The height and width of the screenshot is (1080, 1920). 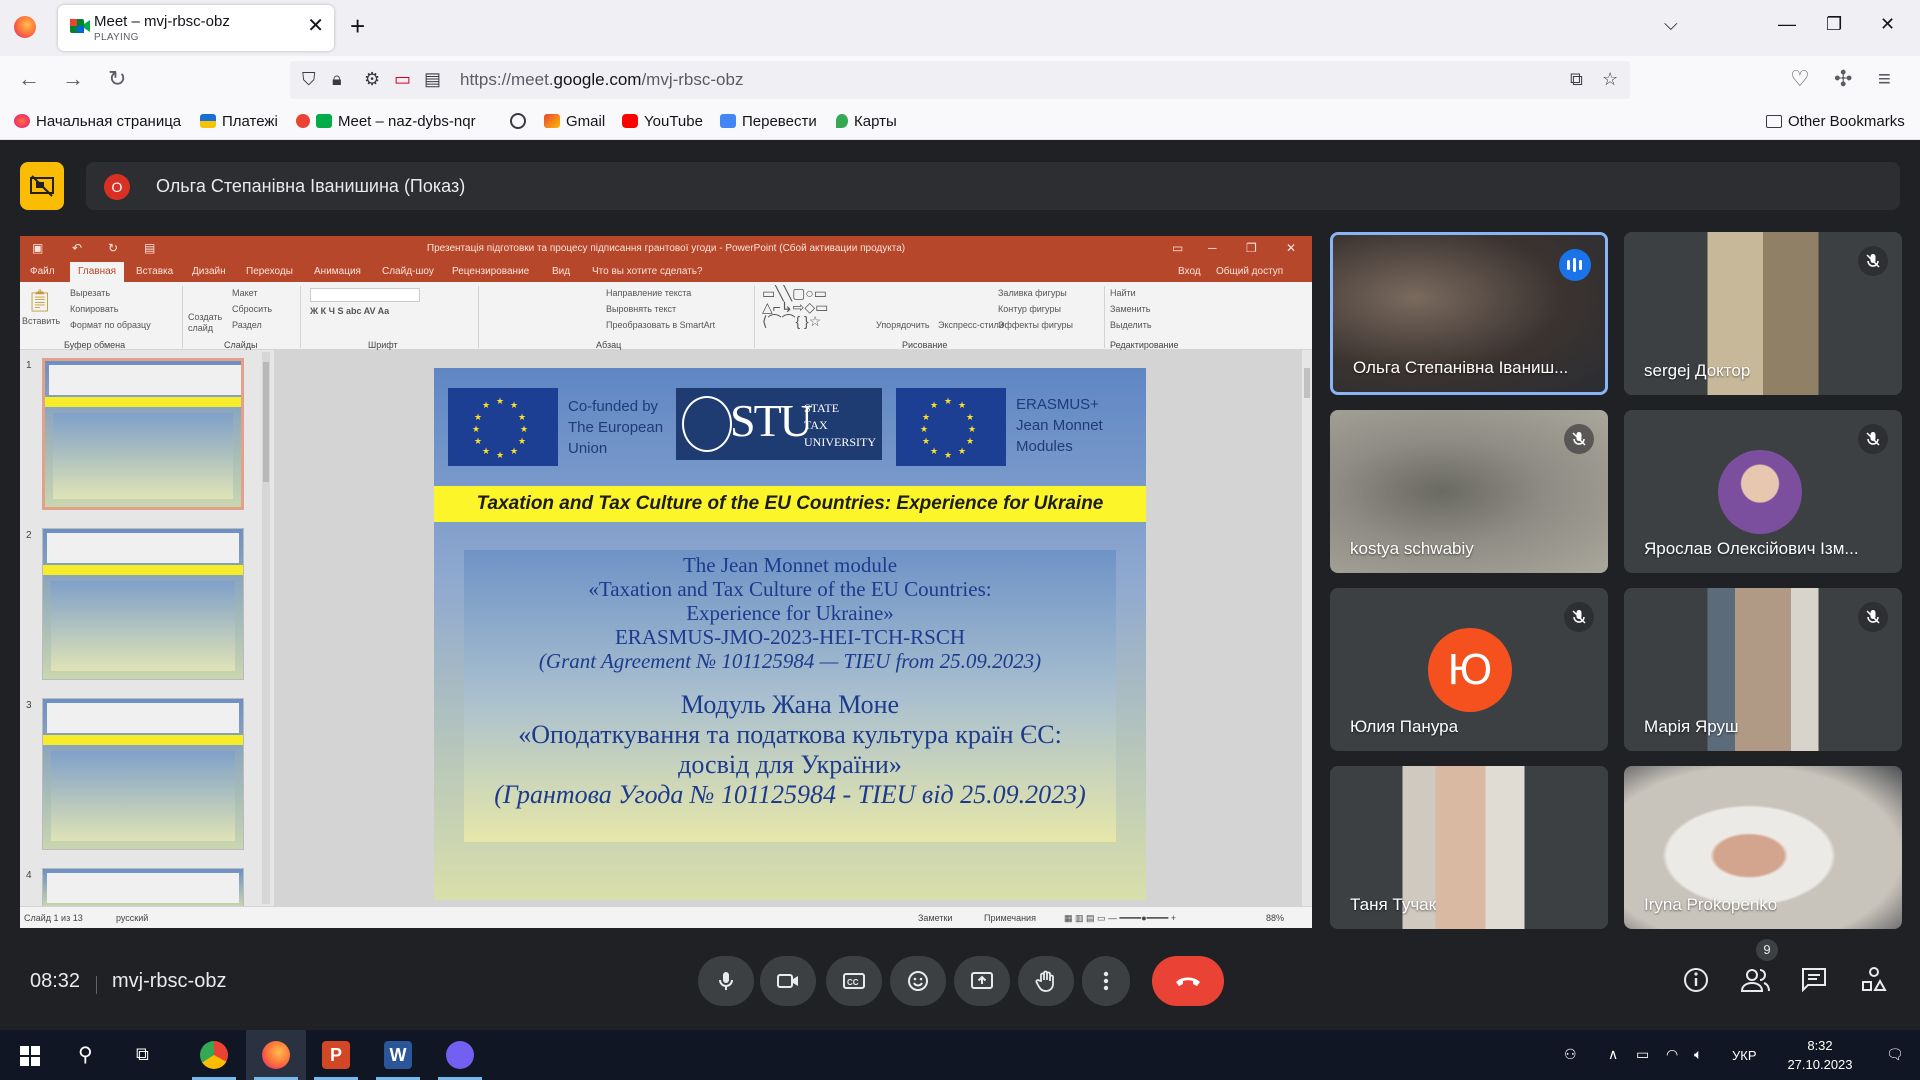 I want to click on reactions-button, so click(x=918, y=981).